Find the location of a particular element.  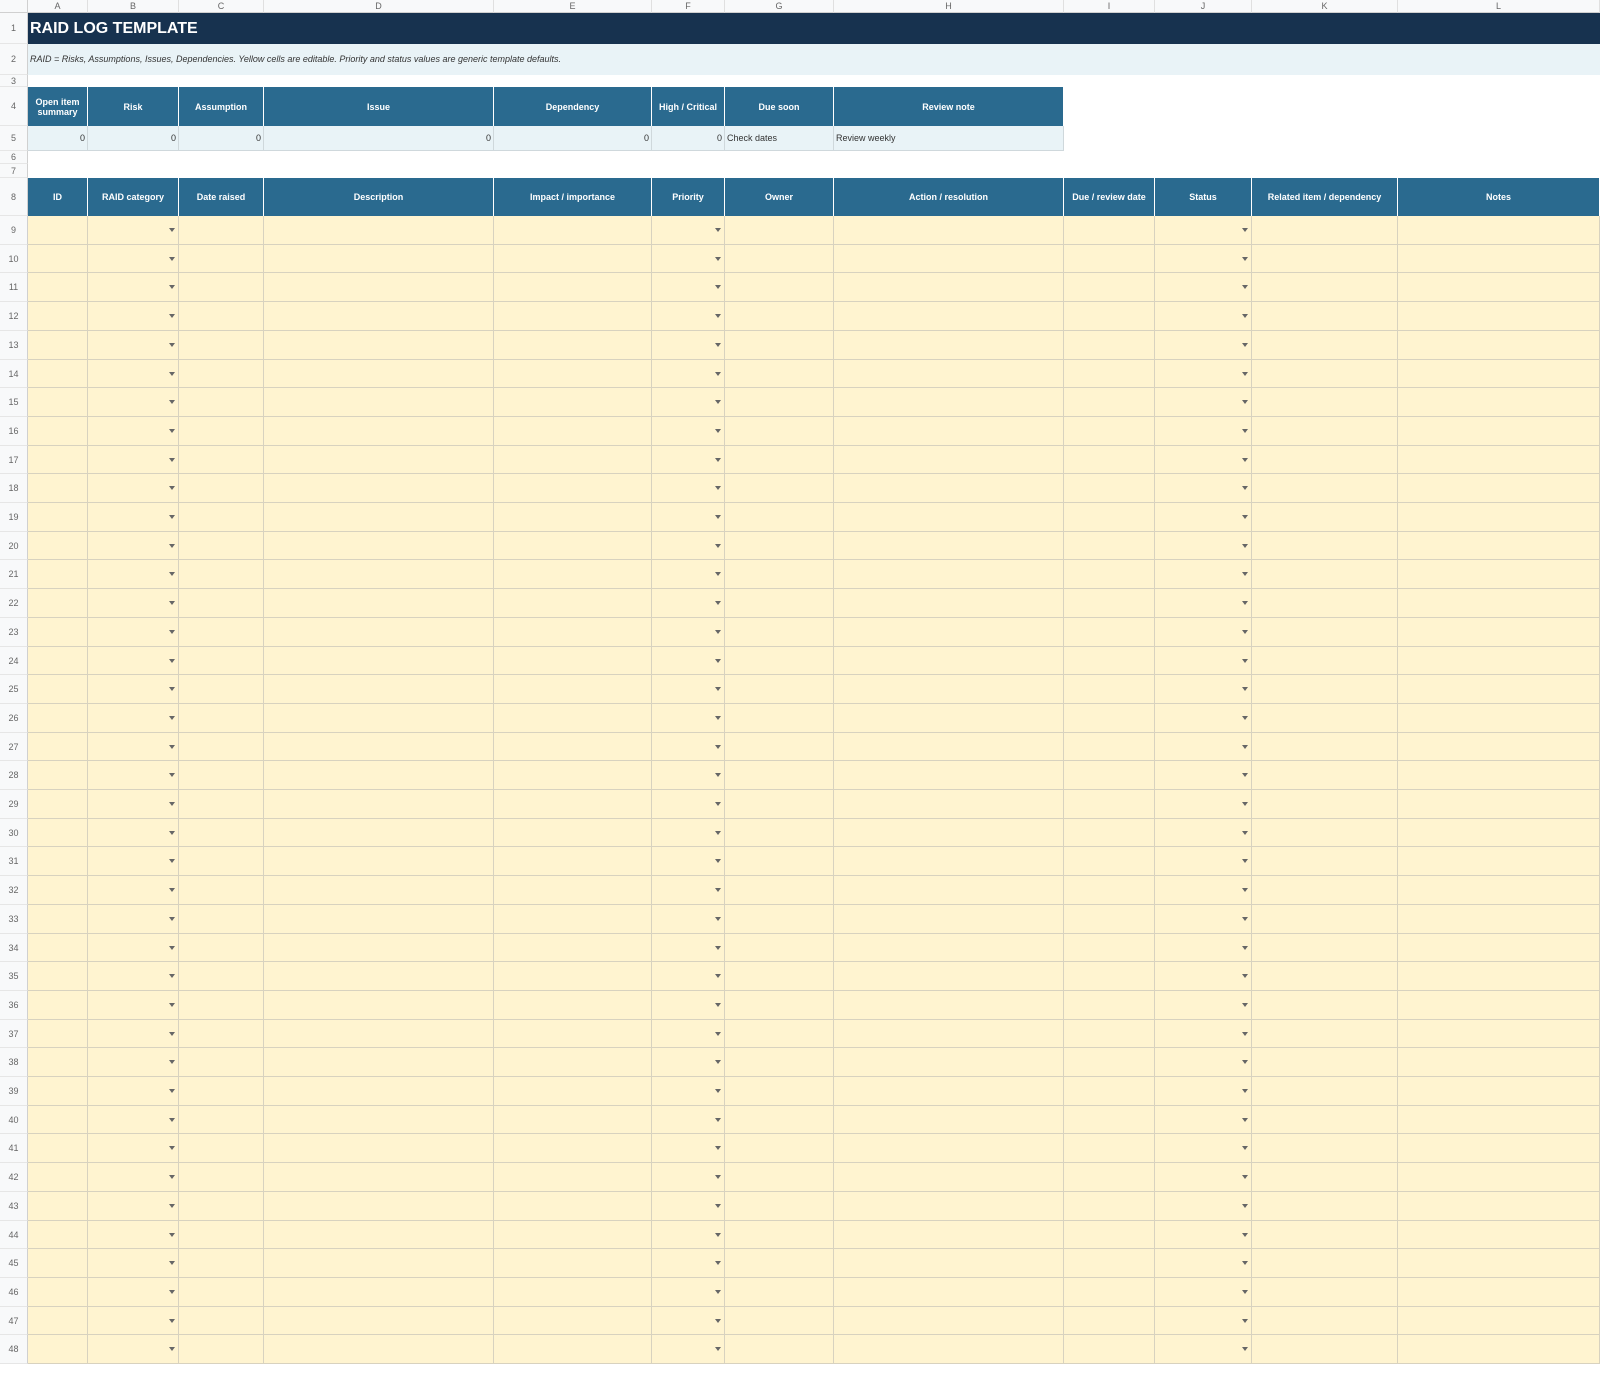

column-header-a: A is located at coordinates (58, 6).